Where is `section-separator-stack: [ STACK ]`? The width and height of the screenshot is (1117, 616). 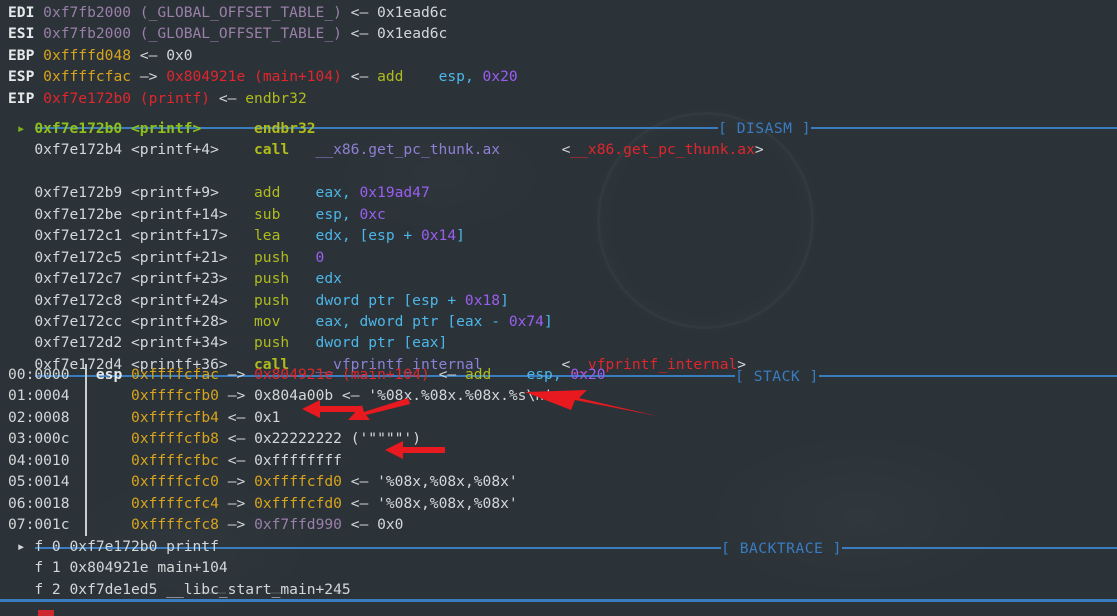
section-separator-stack: [ STACK ] is located at coordinates (558, 364).